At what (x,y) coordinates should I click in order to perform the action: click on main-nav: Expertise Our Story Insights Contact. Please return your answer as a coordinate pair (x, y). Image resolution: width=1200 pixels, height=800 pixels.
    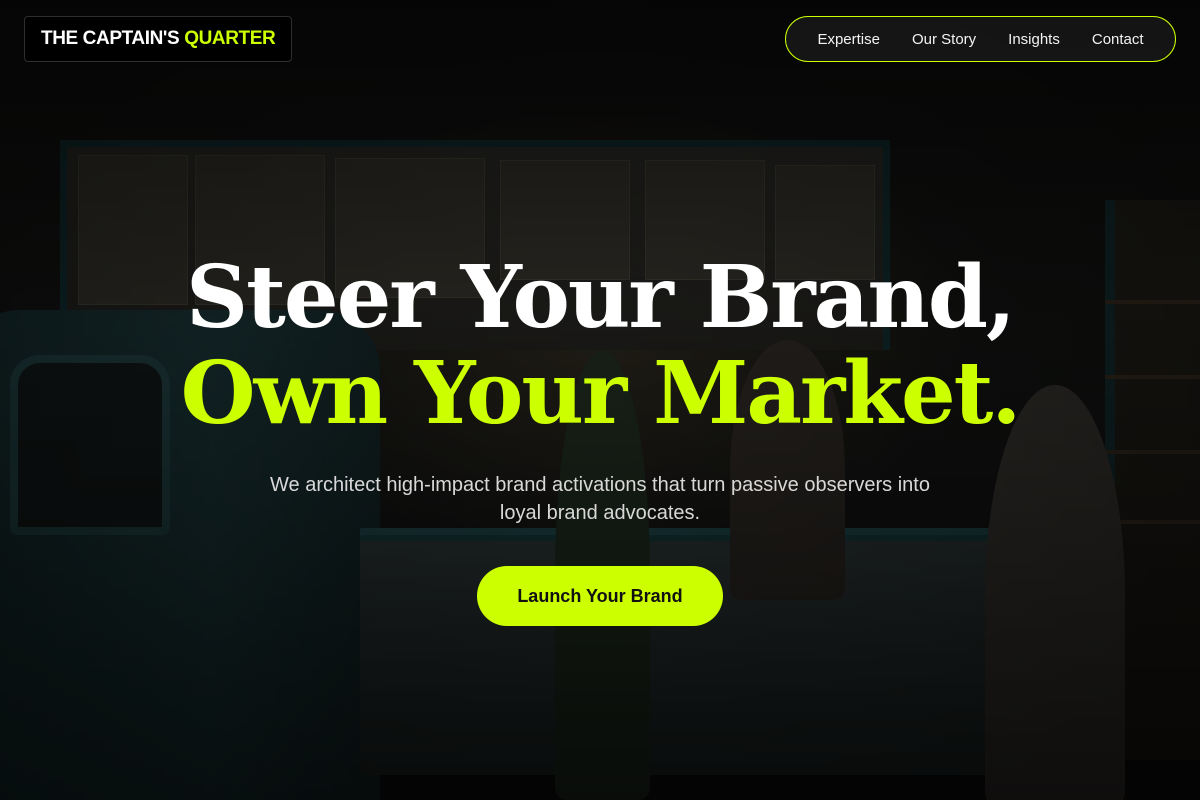
    Looking at the image, I should click on (980, 39).